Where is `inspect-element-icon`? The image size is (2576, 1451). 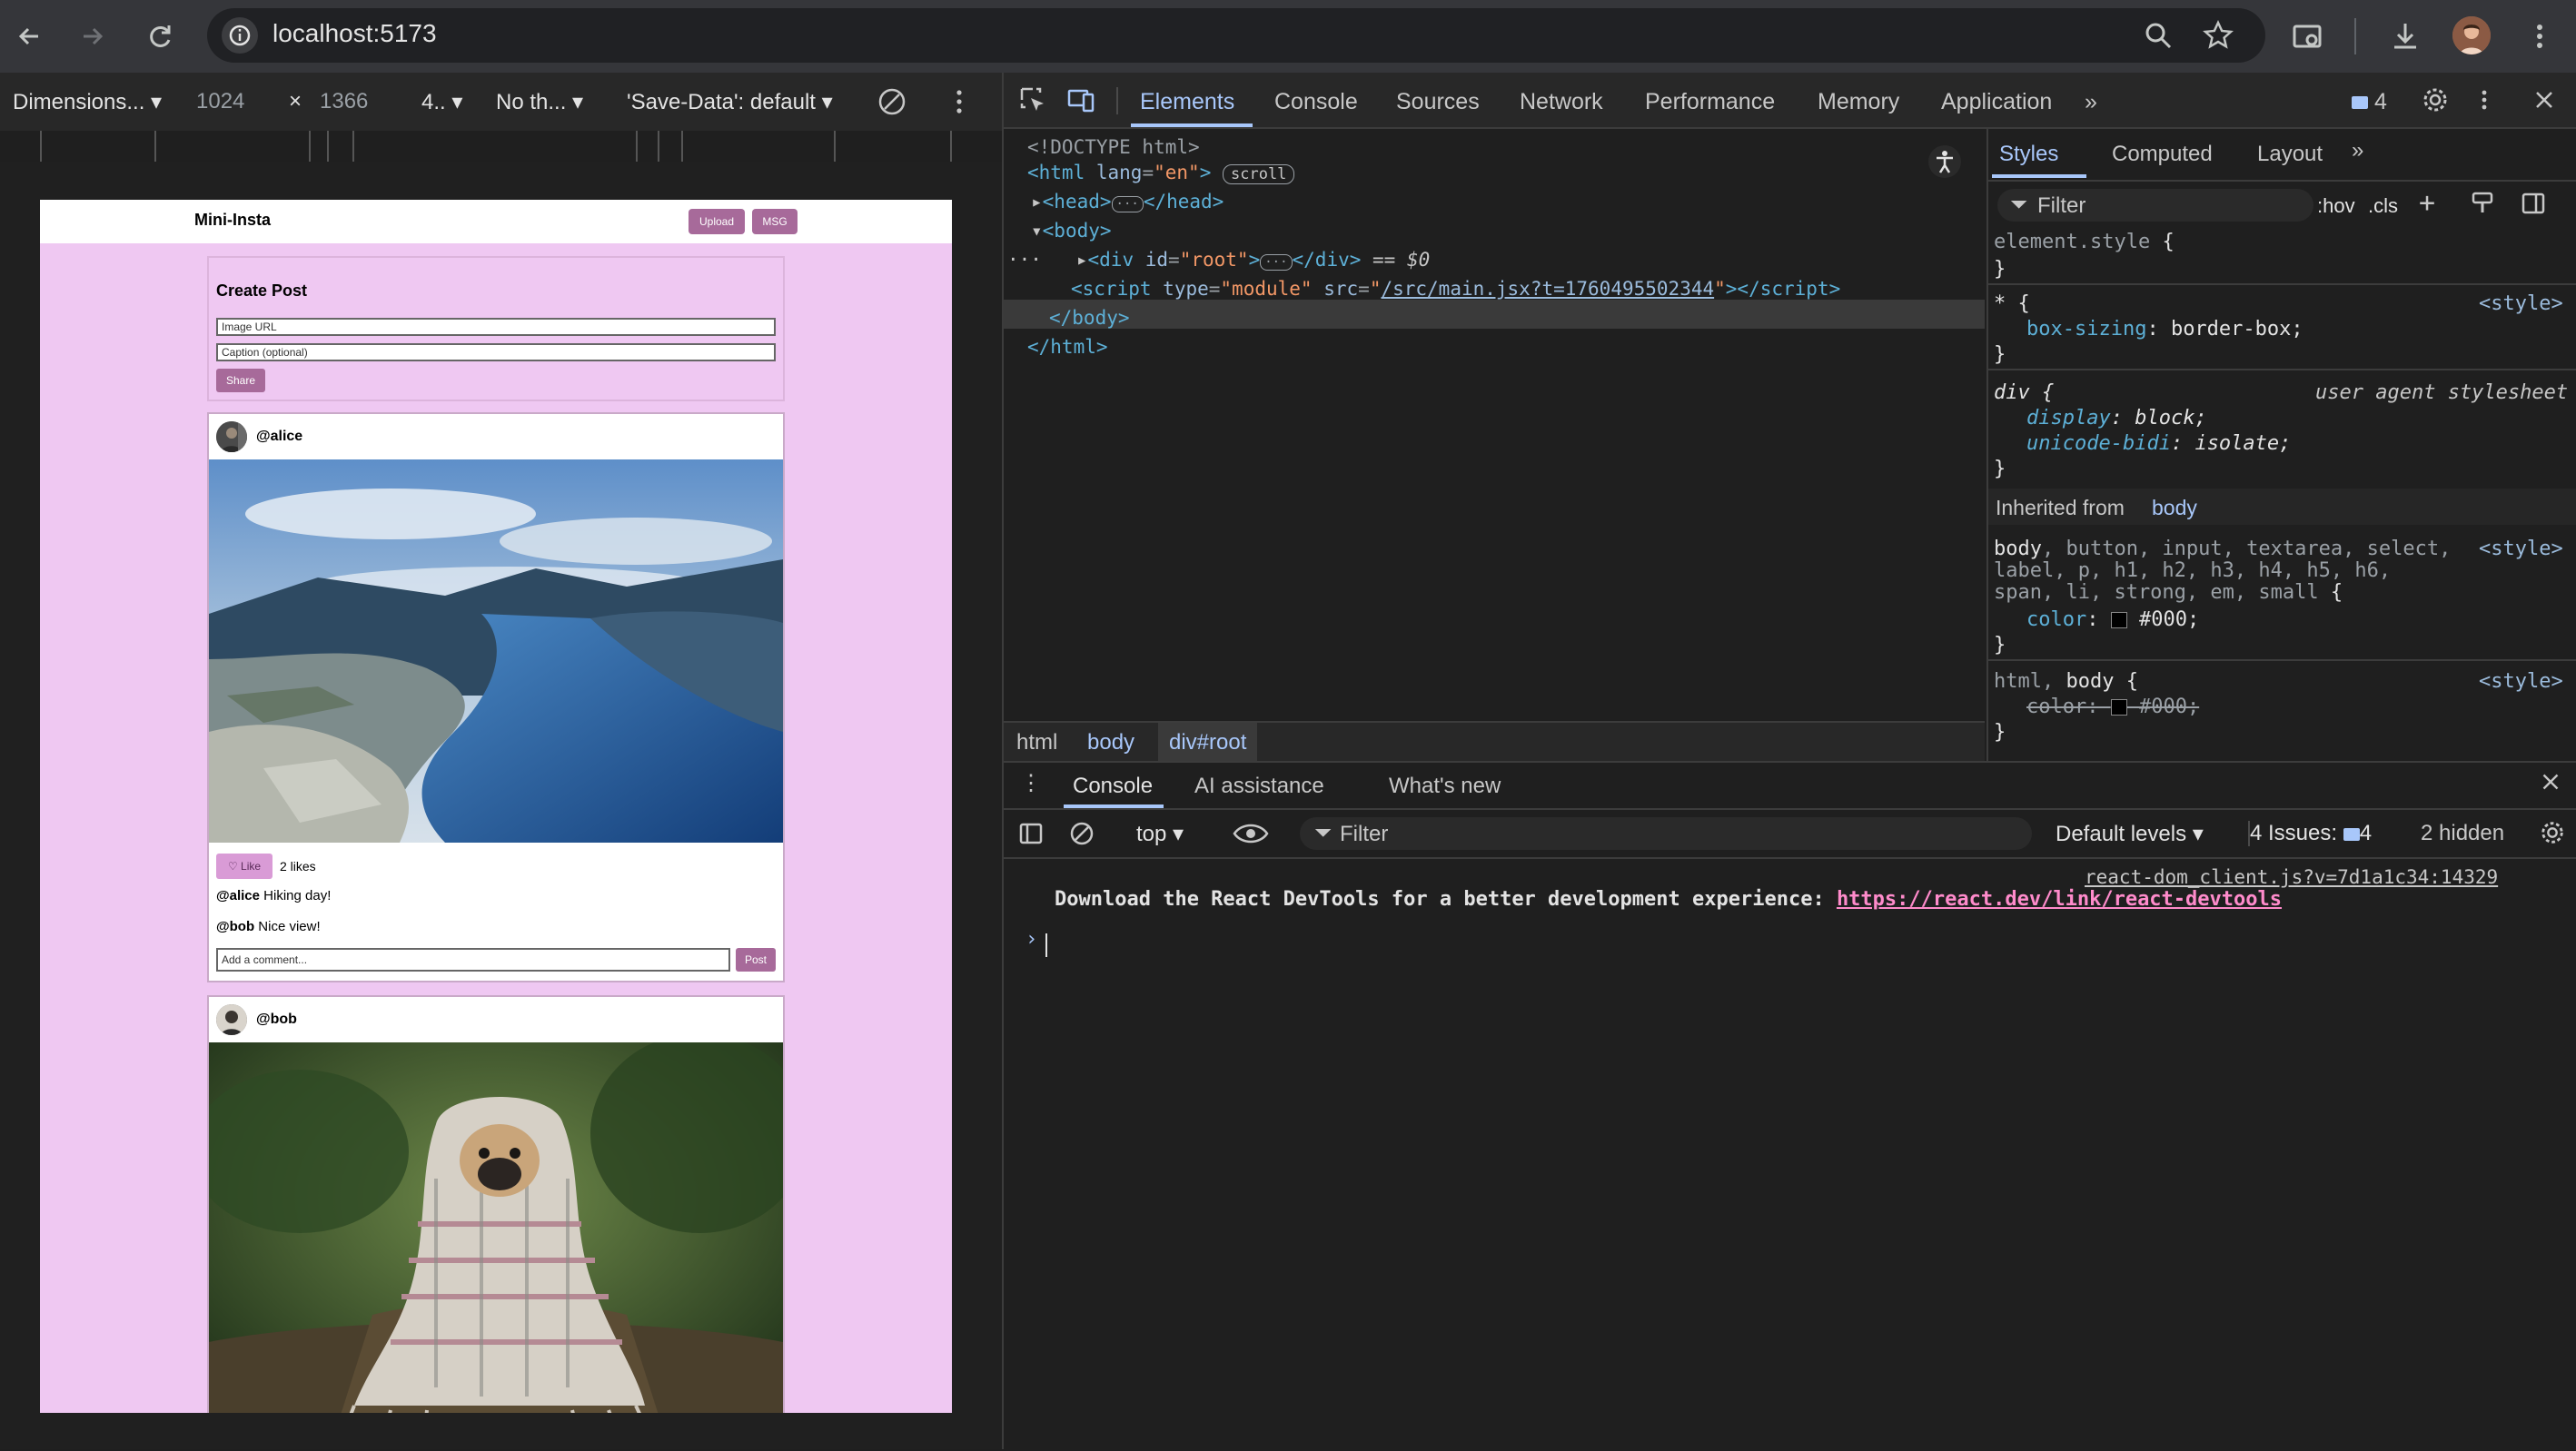 inspect-element-icon is located at coordinates (1032, 103).